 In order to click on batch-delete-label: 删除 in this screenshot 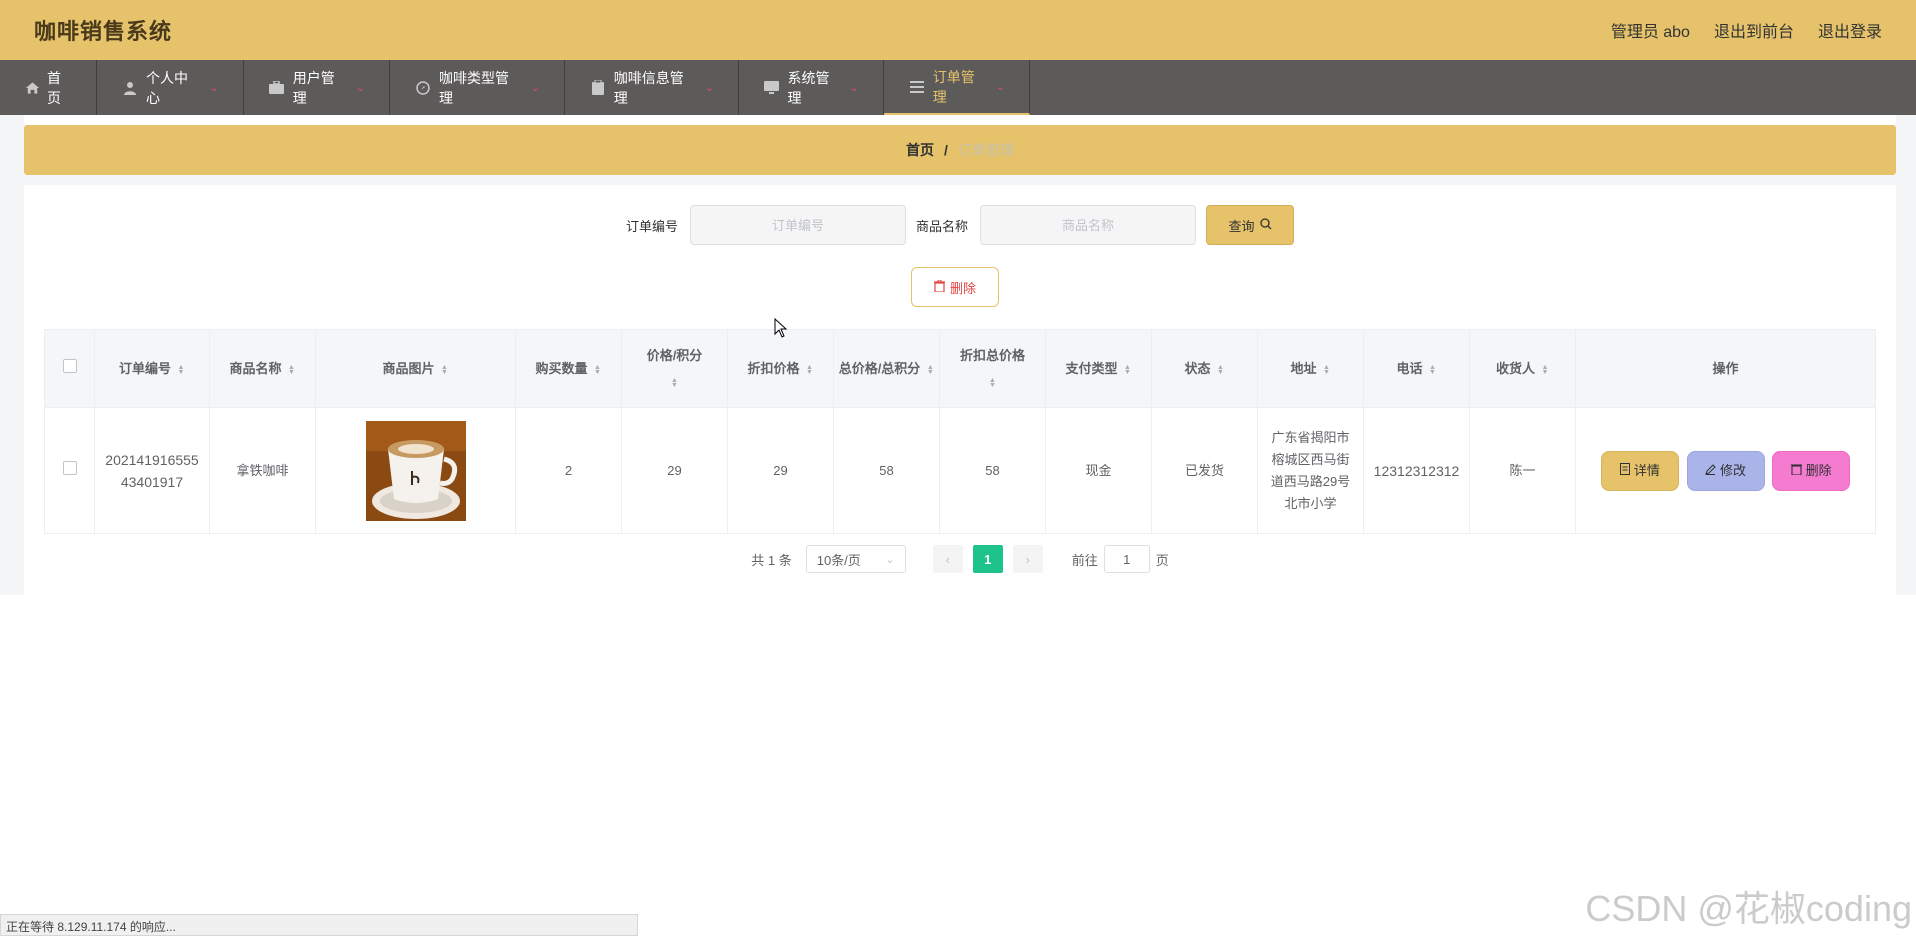, I will do `click(962, 288)`.